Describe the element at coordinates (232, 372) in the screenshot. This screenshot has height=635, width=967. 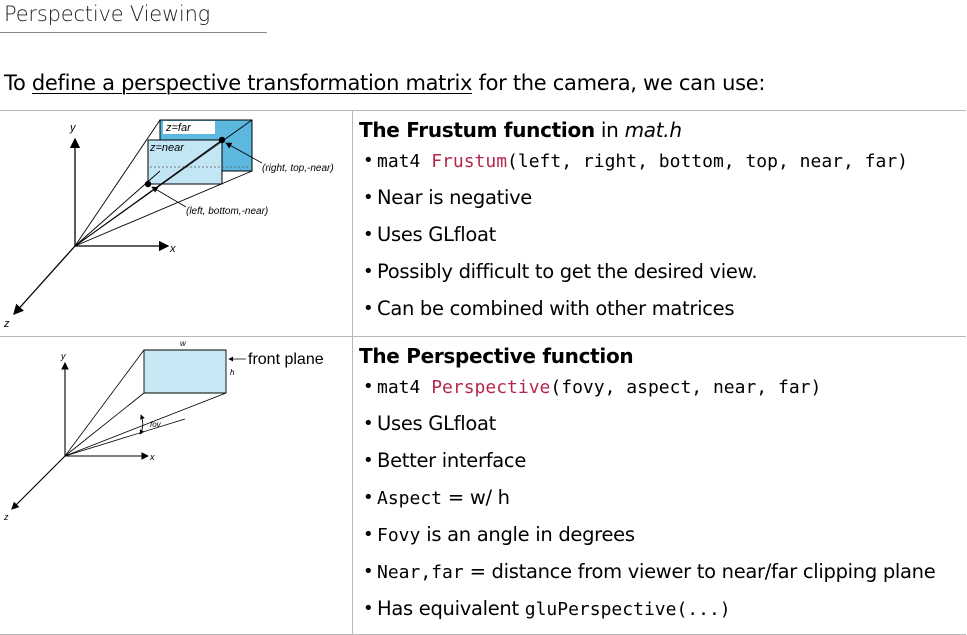
I see `h-label: h` at that location.